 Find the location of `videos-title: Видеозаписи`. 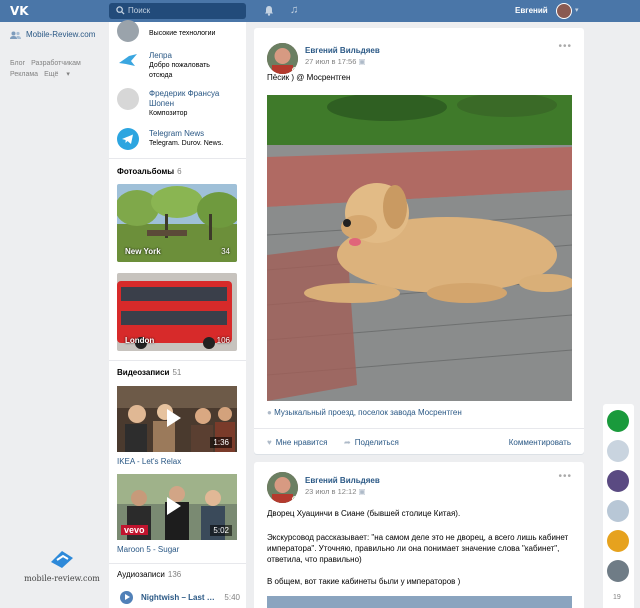

videos-title: Видеозаписи is located at coordinates (143, 372).